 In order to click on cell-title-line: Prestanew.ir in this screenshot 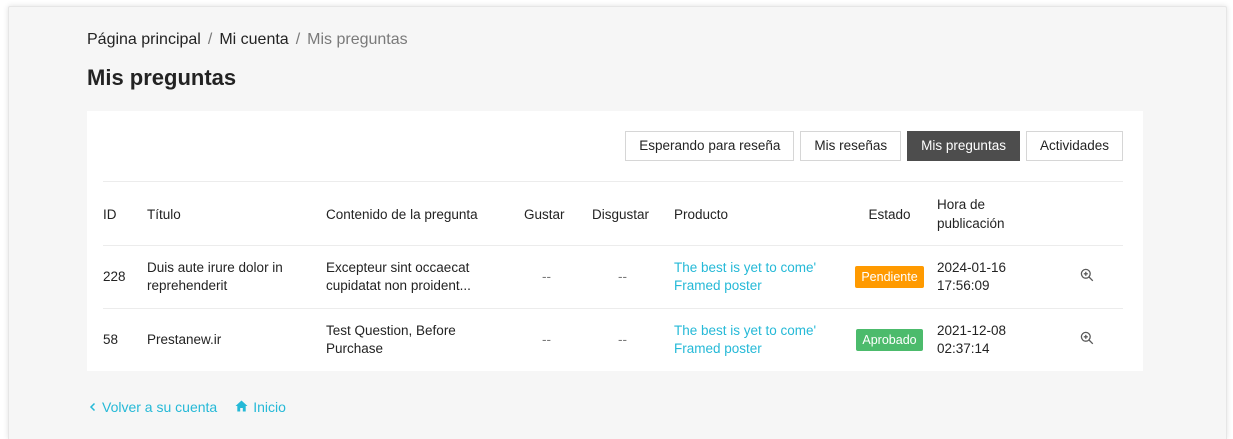, I will do `click(184, 339)`.